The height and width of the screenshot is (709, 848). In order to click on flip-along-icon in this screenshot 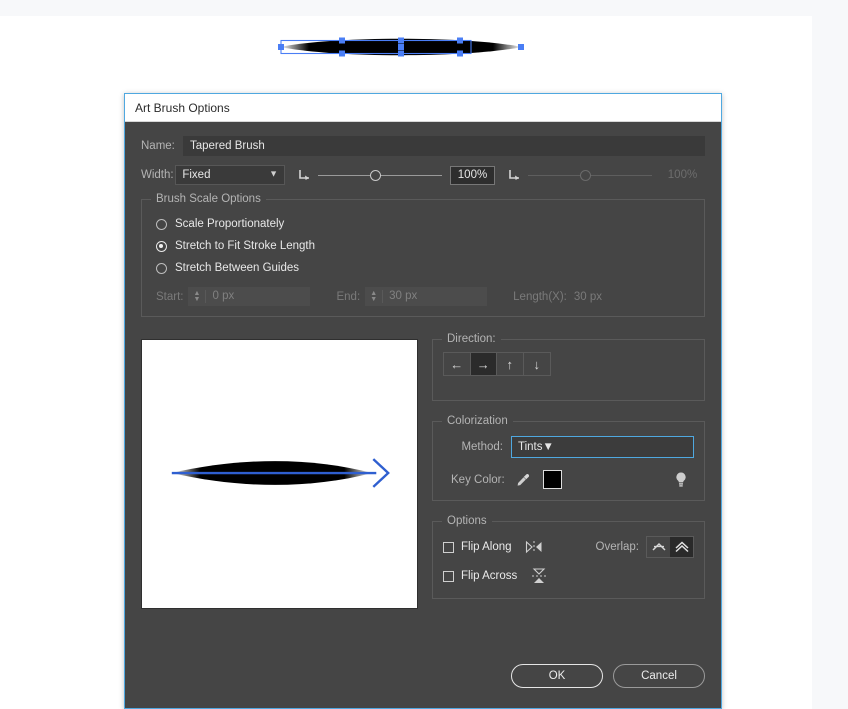, I will do `click(533, 547)`.